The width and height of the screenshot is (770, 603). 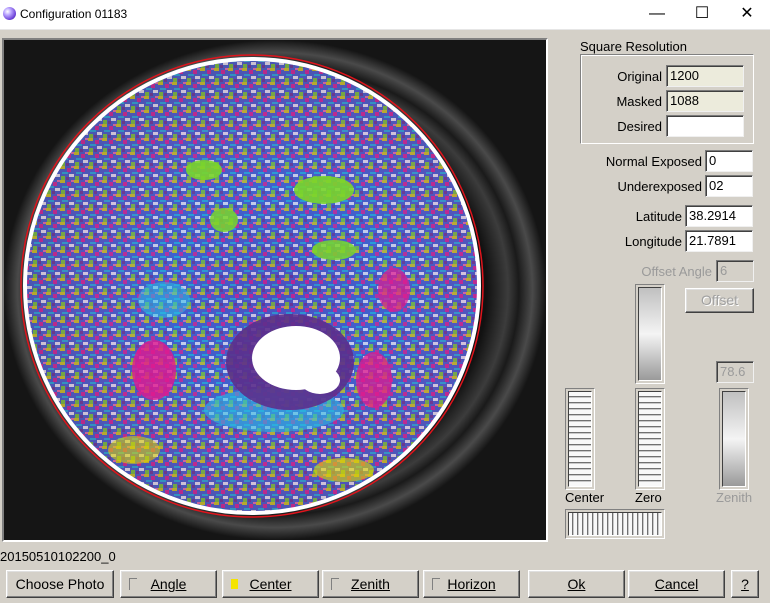 I want to click on center-slider, so click(x=580, y=439).